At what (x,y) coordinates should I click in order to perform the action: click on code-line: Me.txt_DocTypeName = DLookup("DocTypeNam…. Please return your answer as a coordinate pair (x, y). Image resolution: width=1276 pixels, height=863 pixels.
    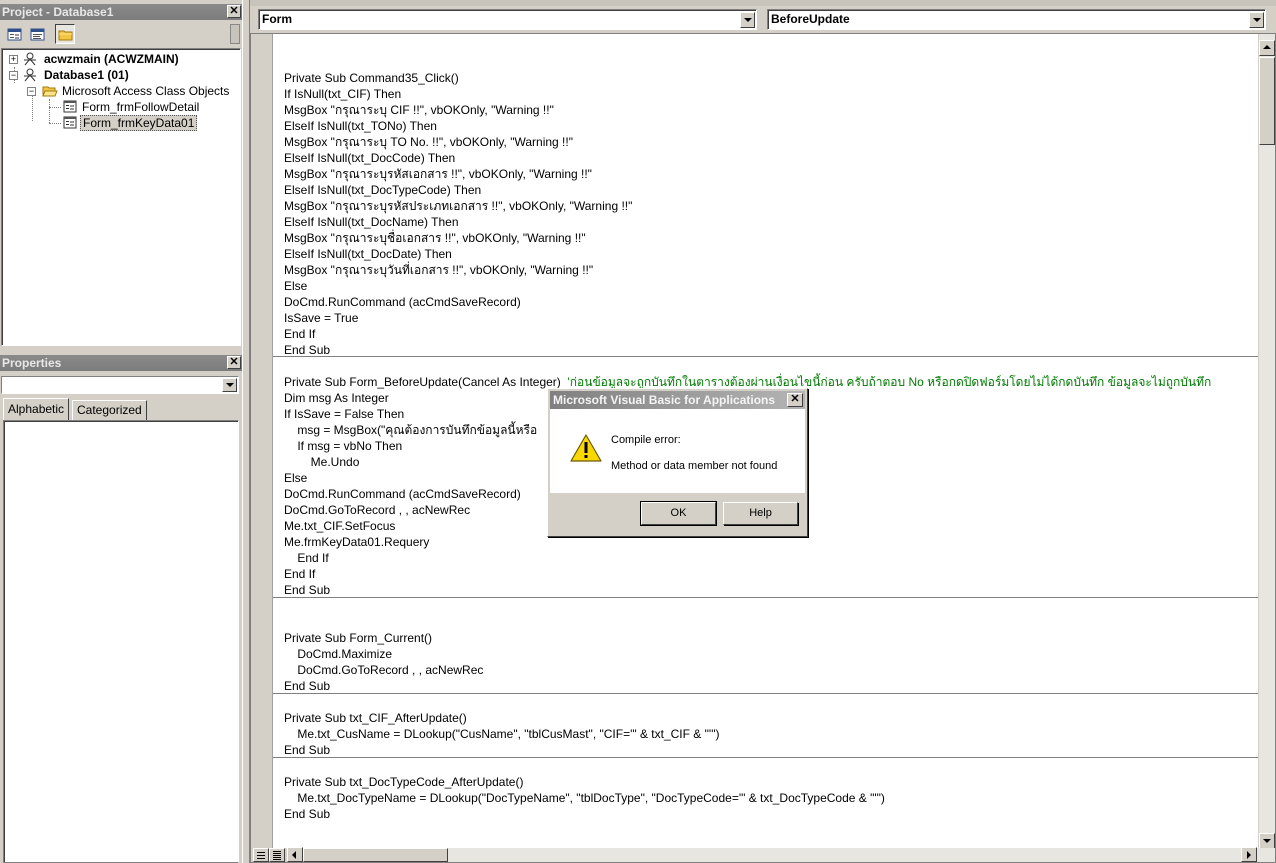
    Looking at the image, I should click on (584, 798).